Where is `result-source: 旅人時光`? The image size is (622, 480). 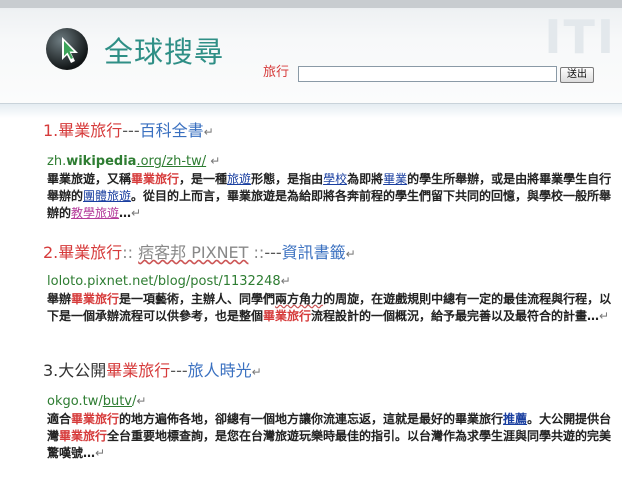 result-source: 旅人時光 is located at coordinates (219, 370).